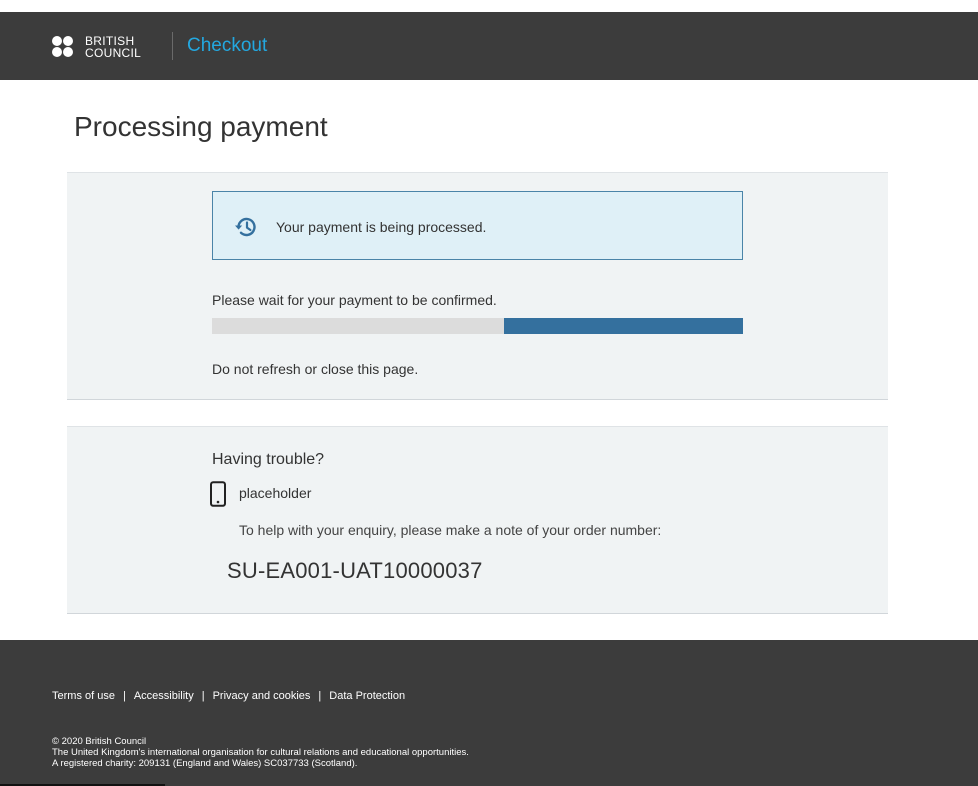 The height and width of the screenshot is (786, 978). Describe the element at coordinates (218, 494) in the screenshot. I see `mobile-phone-icon` at that location.